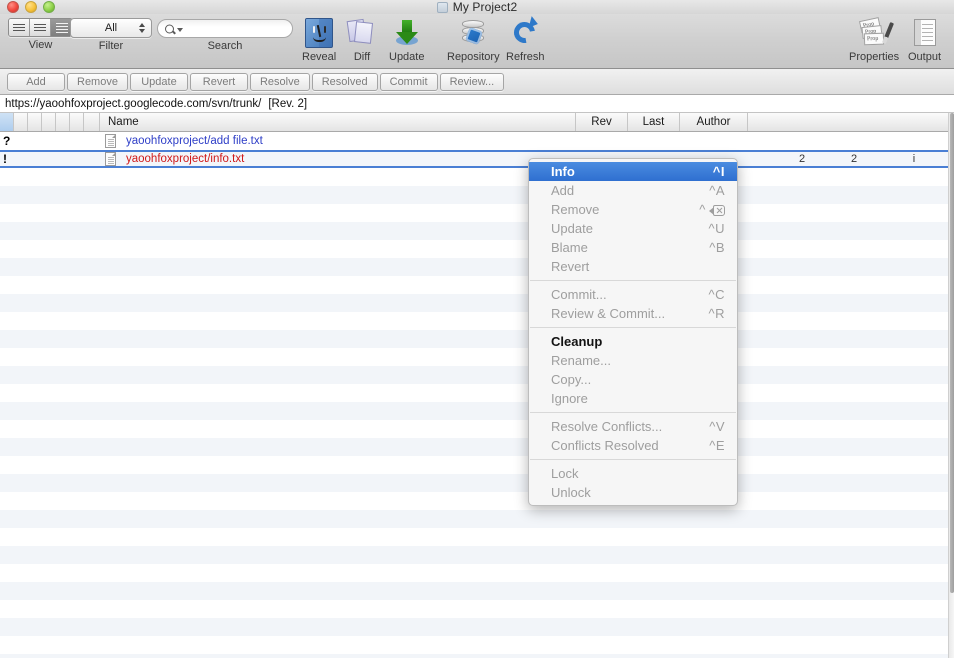 The image size is (954, 658). Describe the element at coordinates (319, 57) in the screenshot. I see `reveal-label: Reveal` at that location.